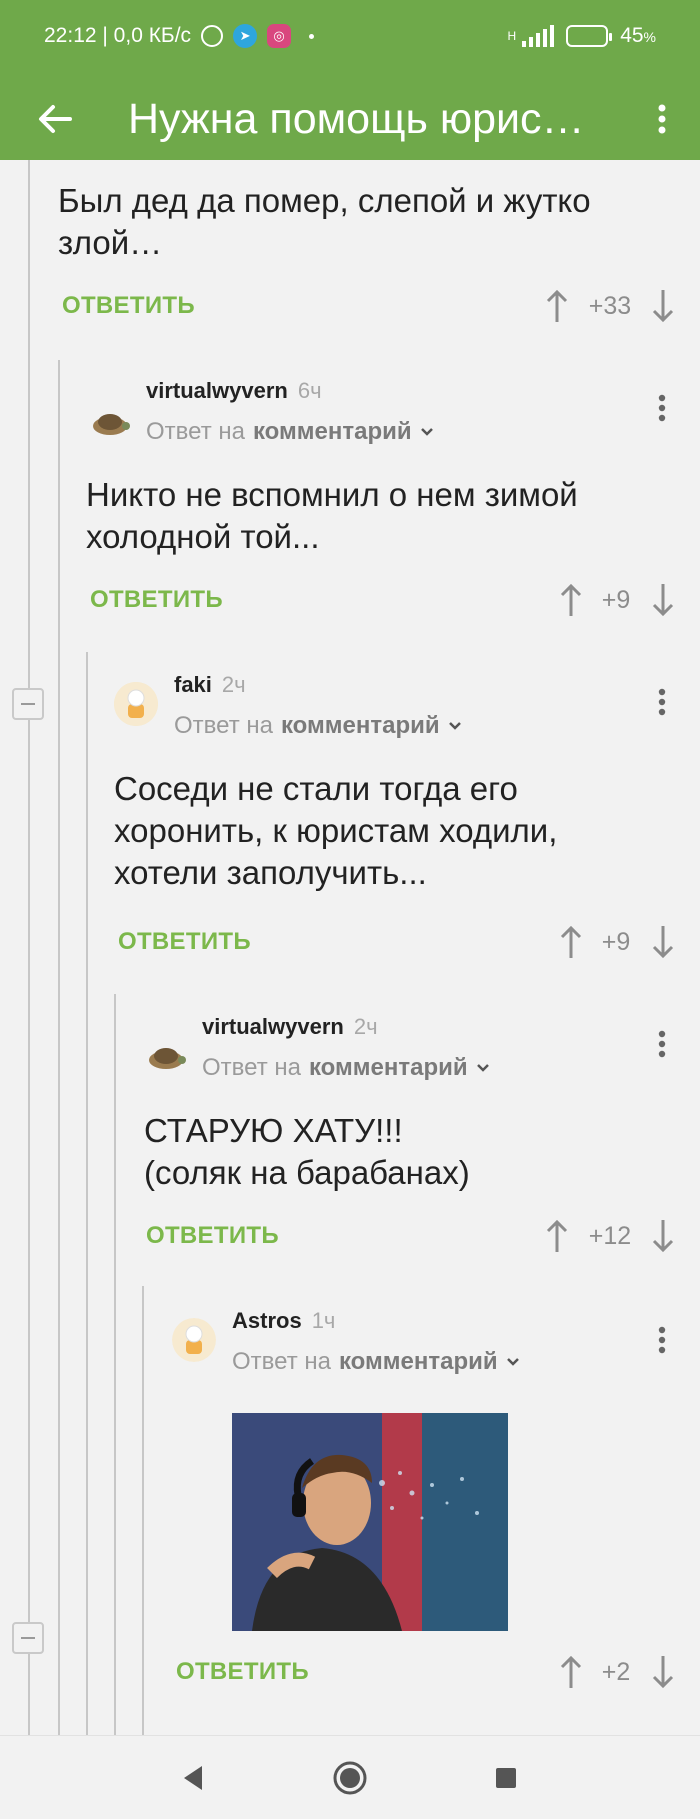 Image resolution: width=700 pixels, height=1819 pixels. What do you see at coordinates (512, 36) in the screenshot?
I see `network-type: H` at bounding box center [512, 36].